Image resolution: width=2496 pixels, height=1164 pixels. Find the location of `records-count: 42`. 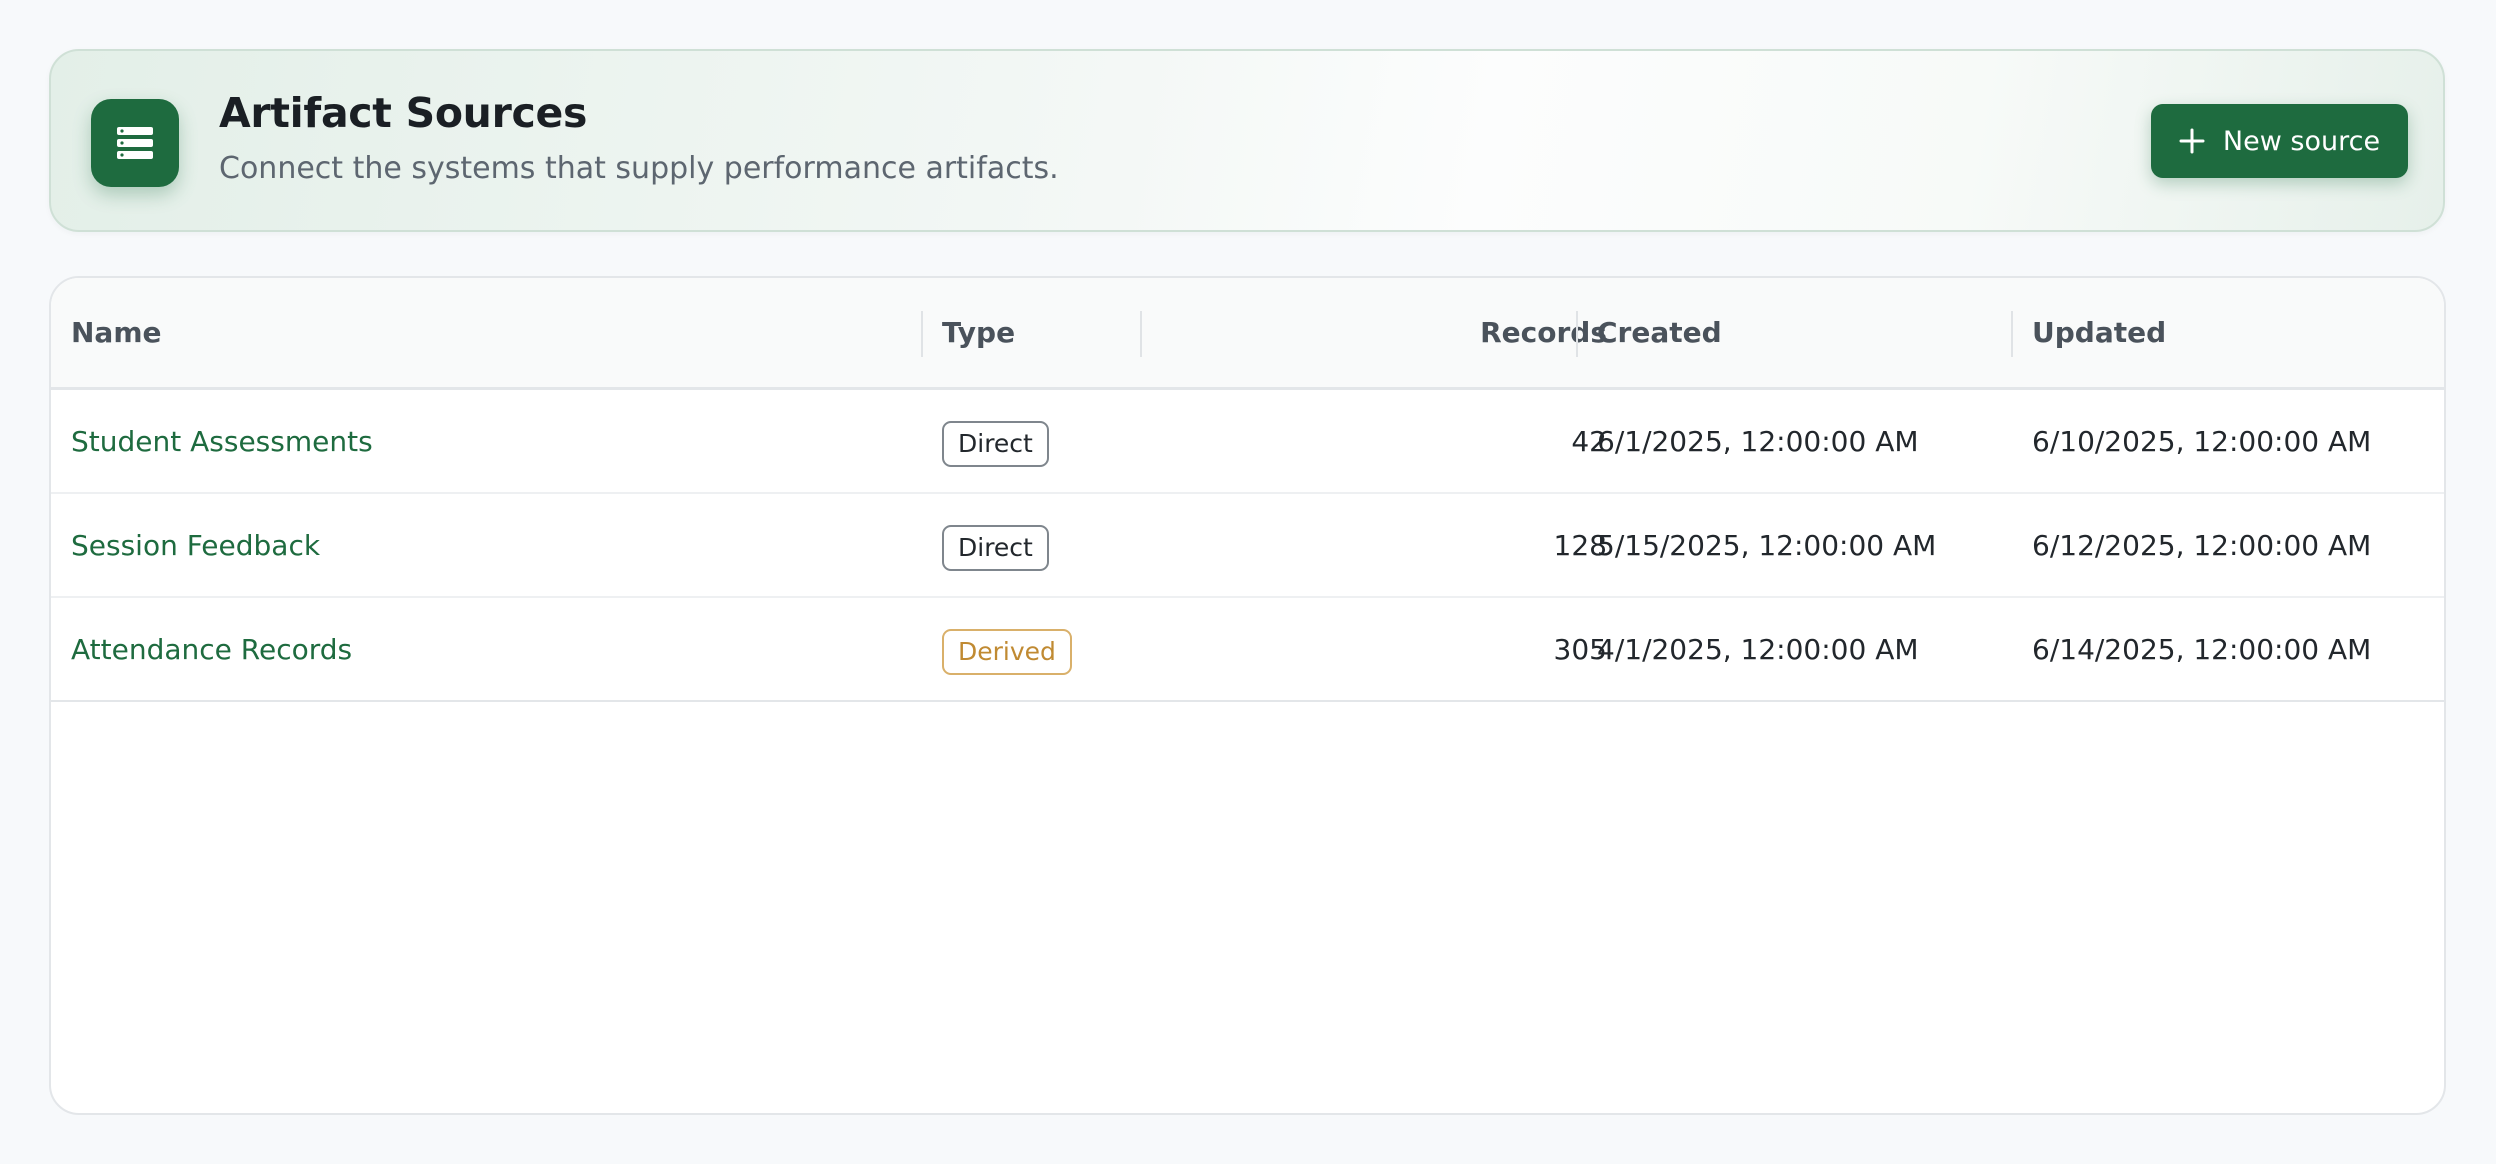

records-count: 42 is located at coordinates (1589, 441).